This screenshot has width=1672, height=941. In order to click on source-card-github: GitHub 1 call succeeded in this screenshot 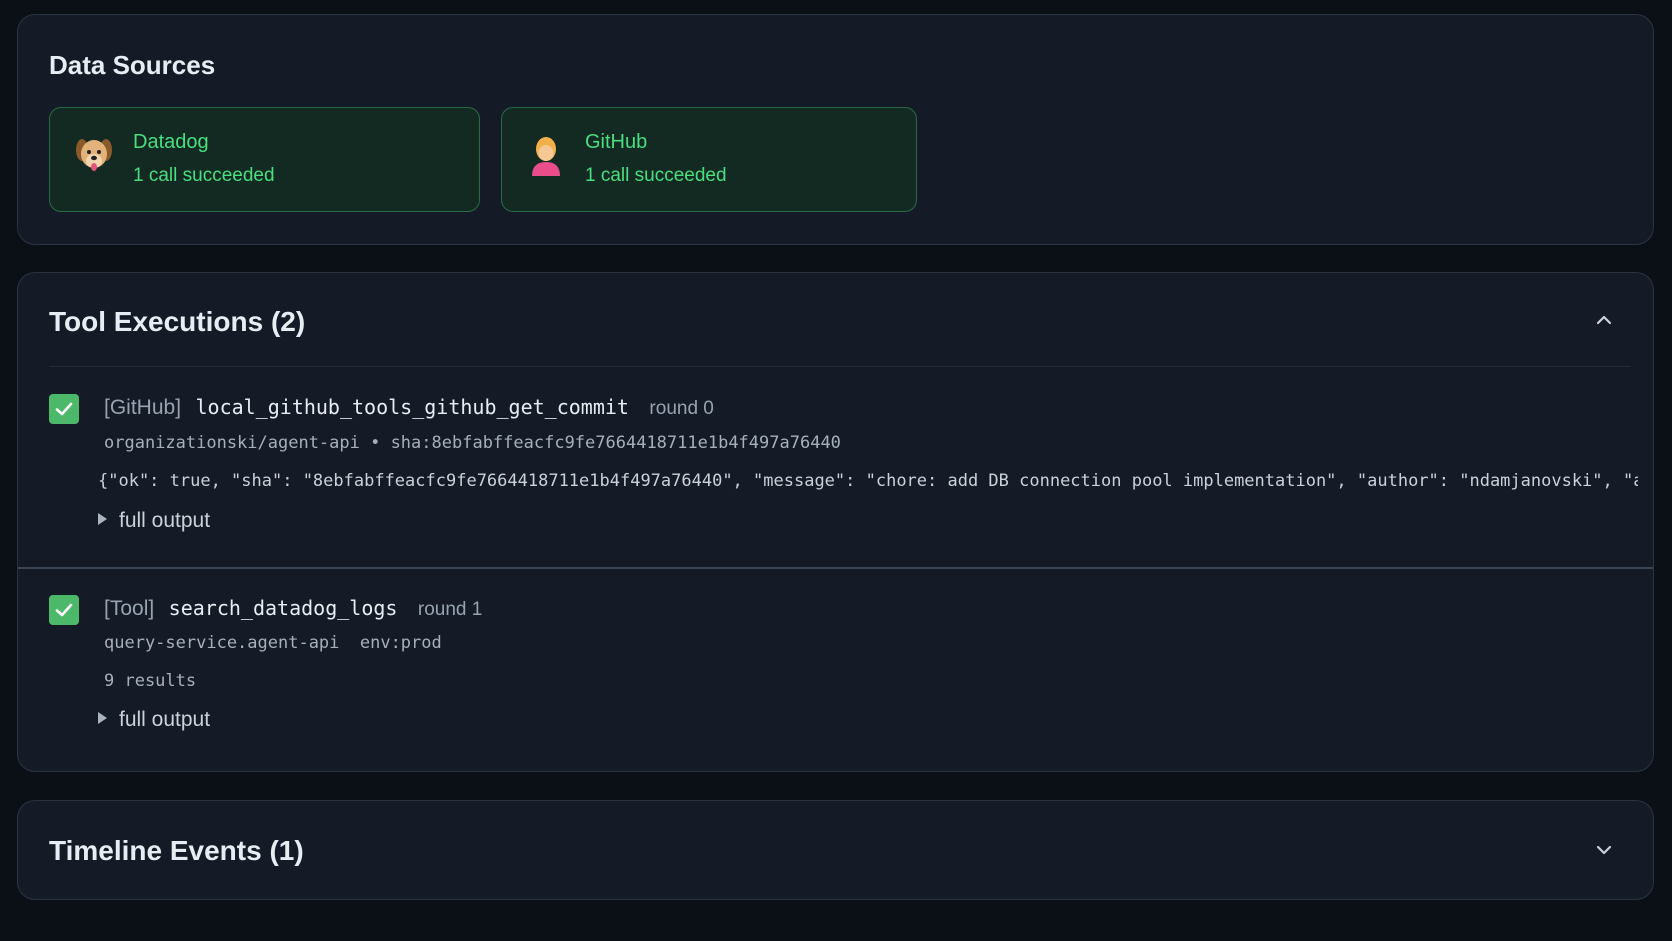, I will do `click(709, 159)`.